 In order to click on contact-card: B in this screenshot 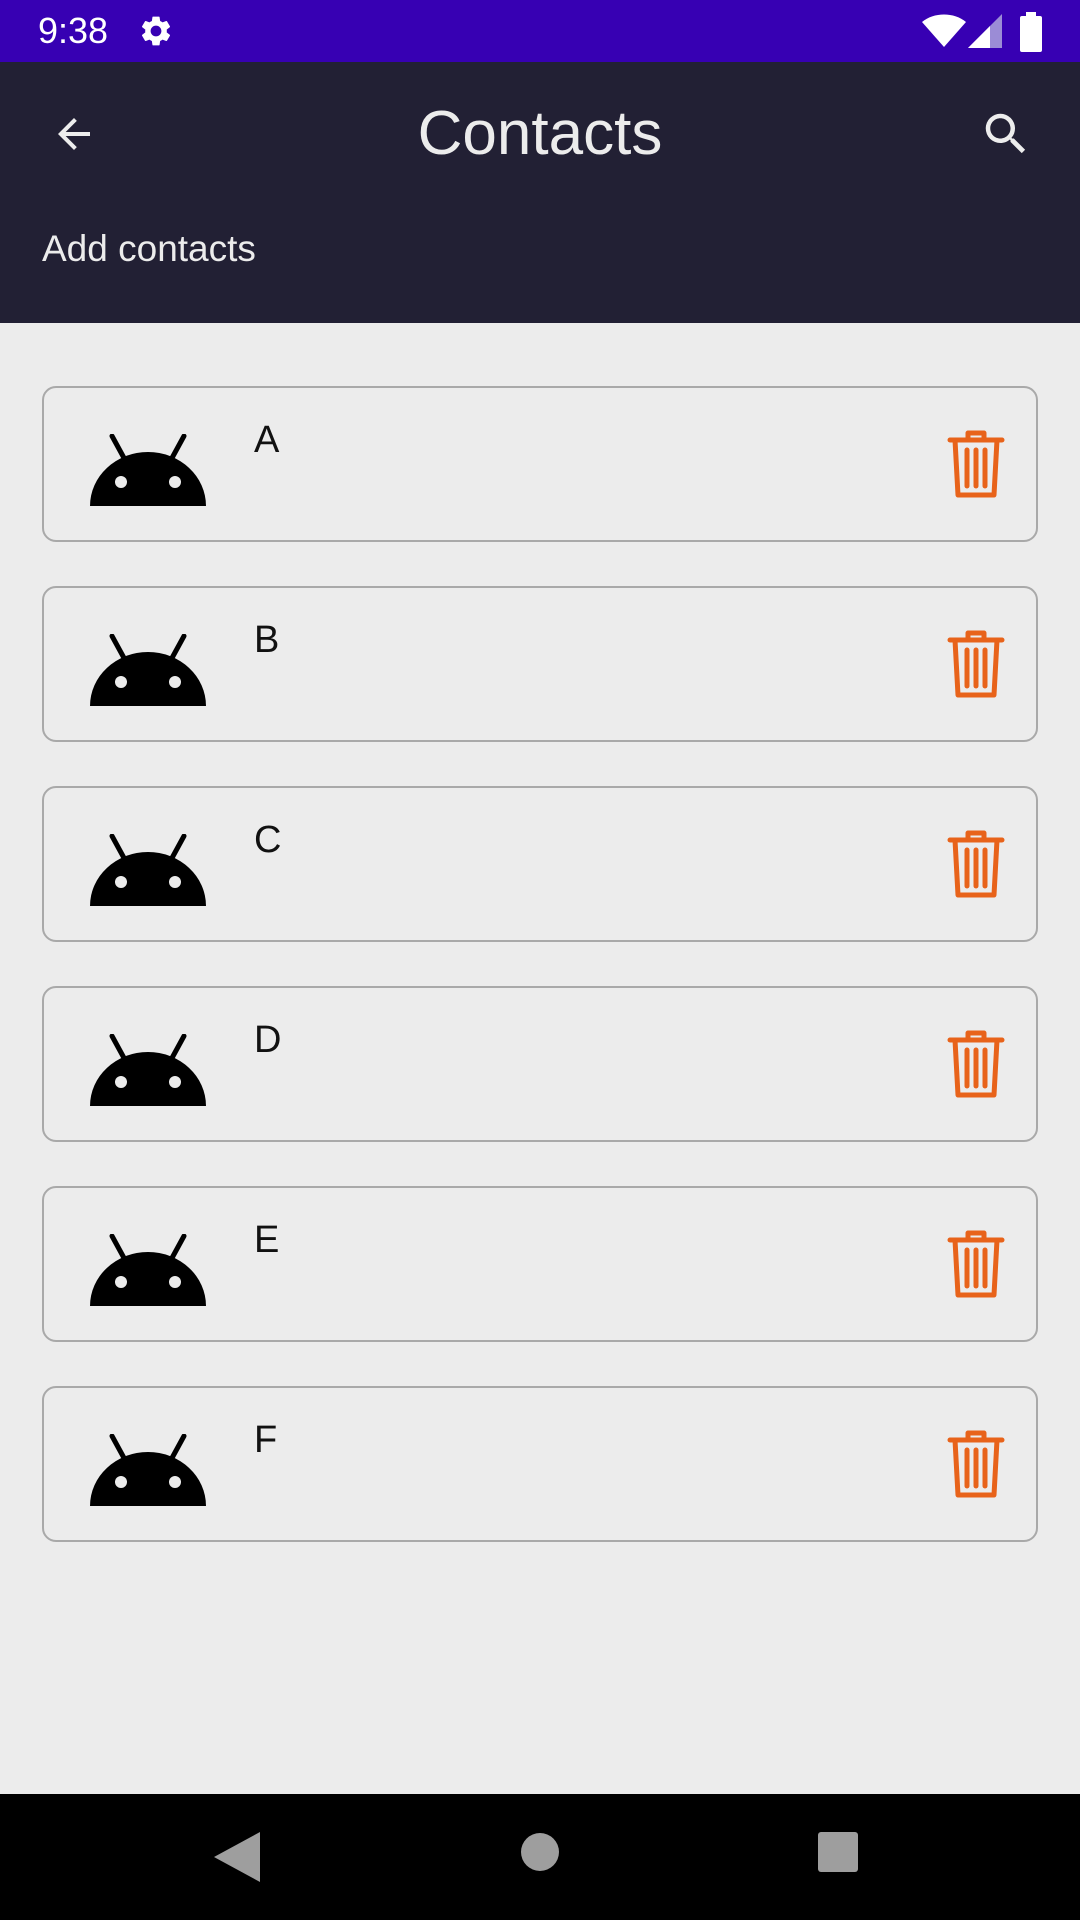, I will do `click(540, 664)`.